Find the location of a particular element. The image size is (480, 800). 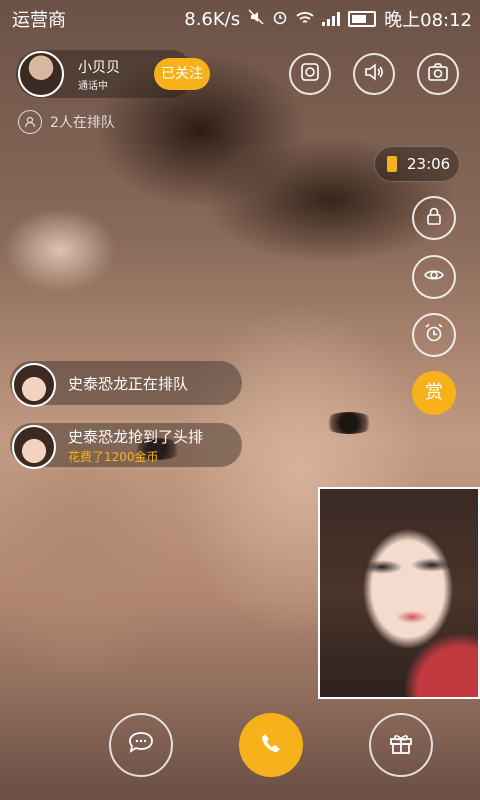

queue-text: 2人在排队 is located at coordinates (82, 123).